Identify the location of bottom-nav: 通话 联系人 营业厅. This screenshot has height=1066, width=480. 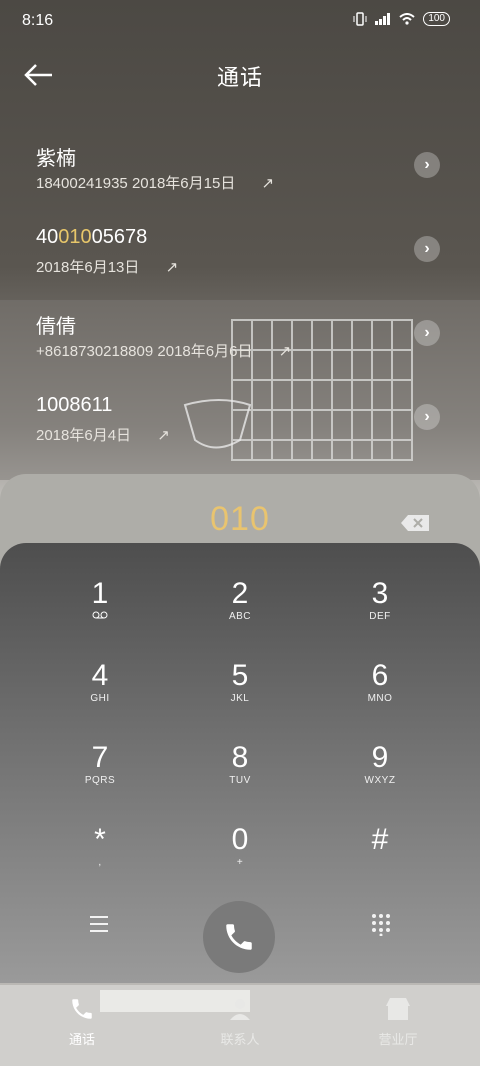
(240, 1025).